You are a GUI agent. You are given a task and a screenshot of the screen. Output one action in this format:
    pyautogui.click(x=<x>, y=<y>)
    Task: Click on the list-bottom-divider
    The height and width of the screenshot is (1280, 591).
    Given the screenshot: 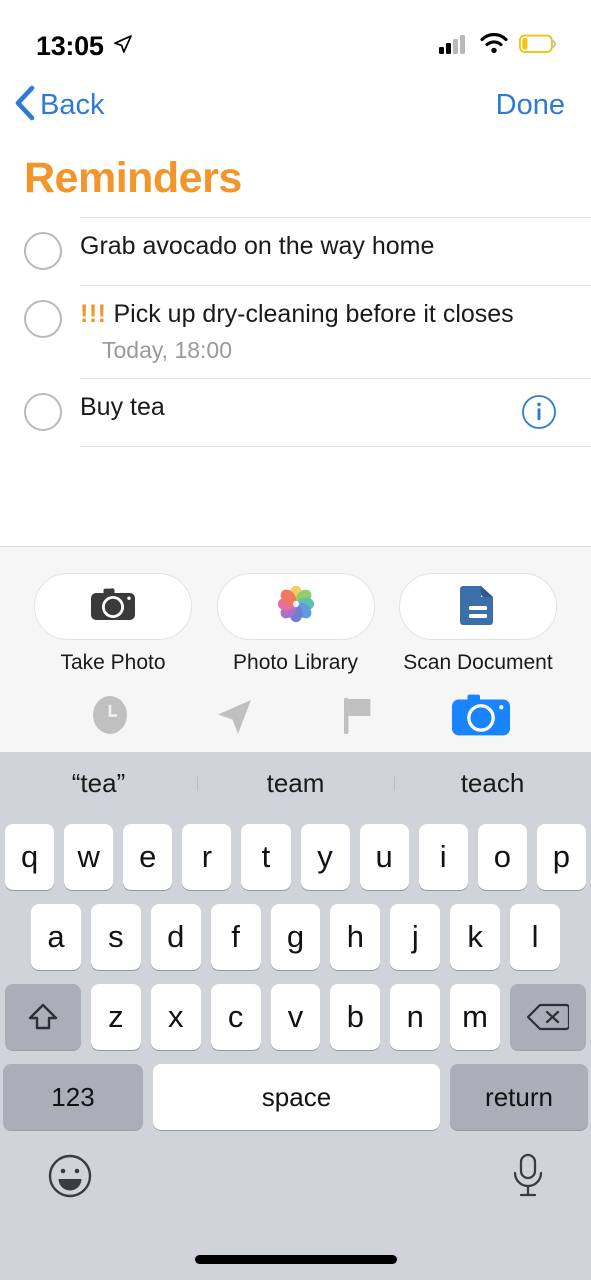 What is the action you would take?
    pyautogui.click(x=335, y=446)
    